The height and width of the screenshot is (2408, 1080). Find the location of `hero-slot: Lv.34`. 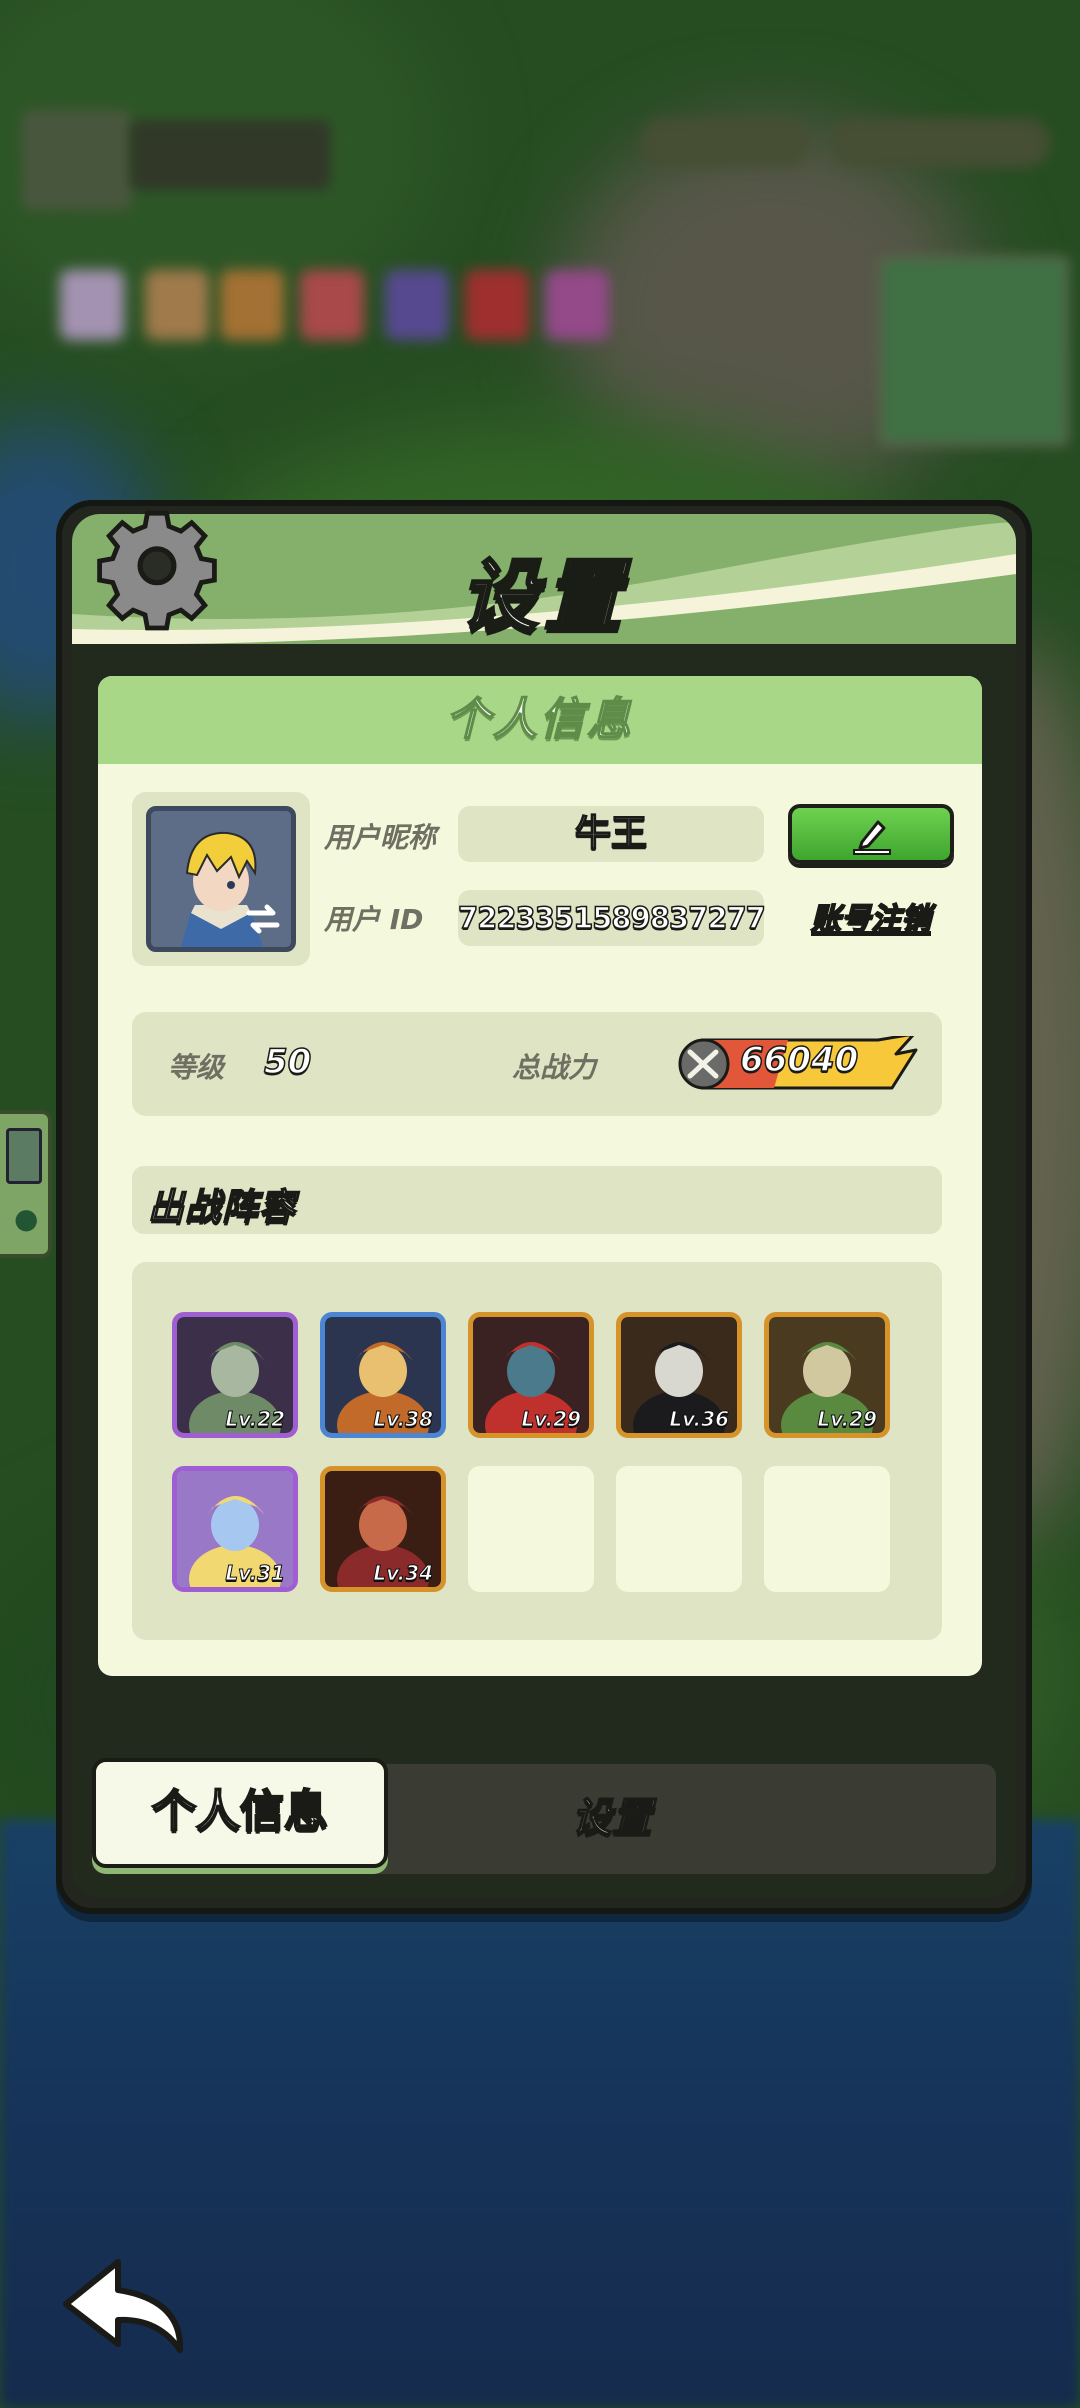

hero-slot: Lv.34 is located at coordinates (383, 1529).